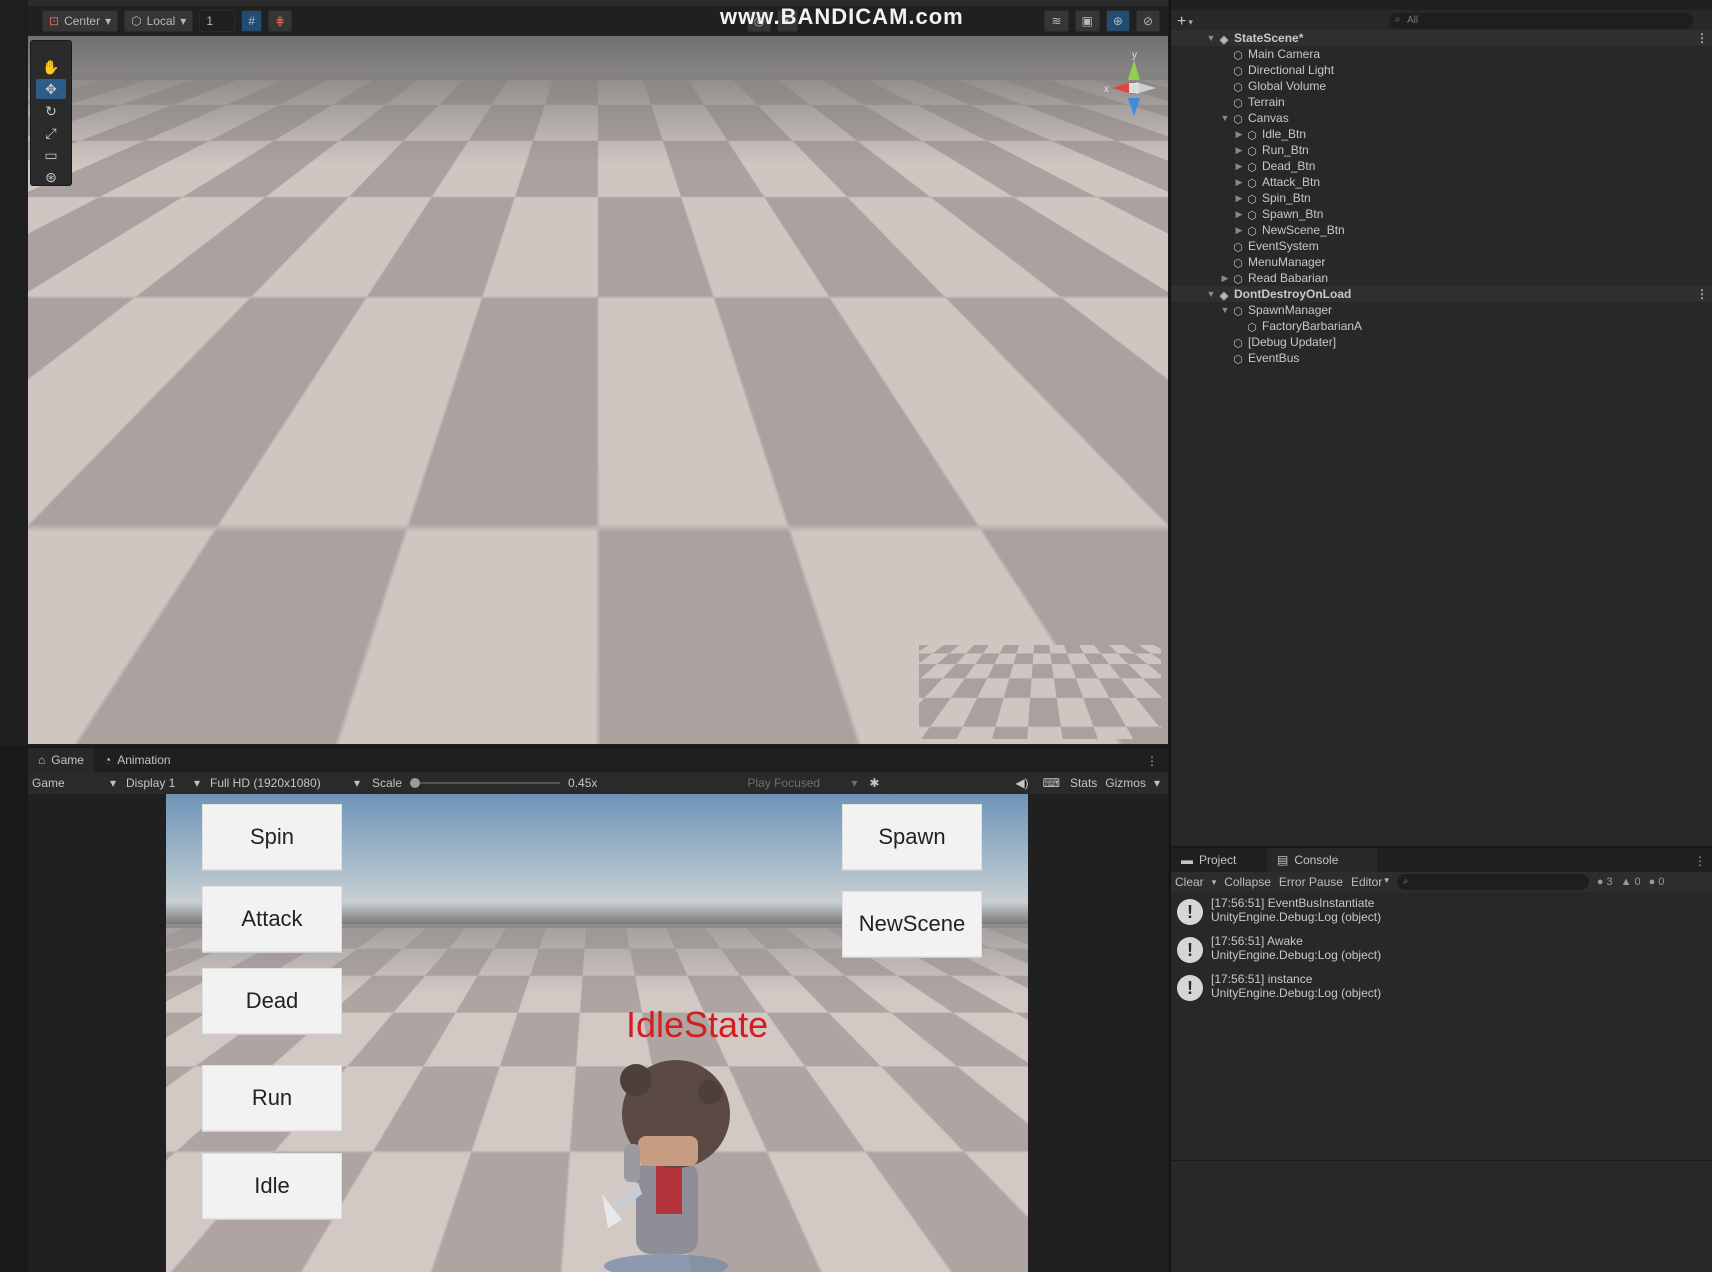  Describe the element at coordinates (1441, 198) in the screenshot. I see `hierarchy-item: ▶ ⬡ Spin_Btn` at that location.